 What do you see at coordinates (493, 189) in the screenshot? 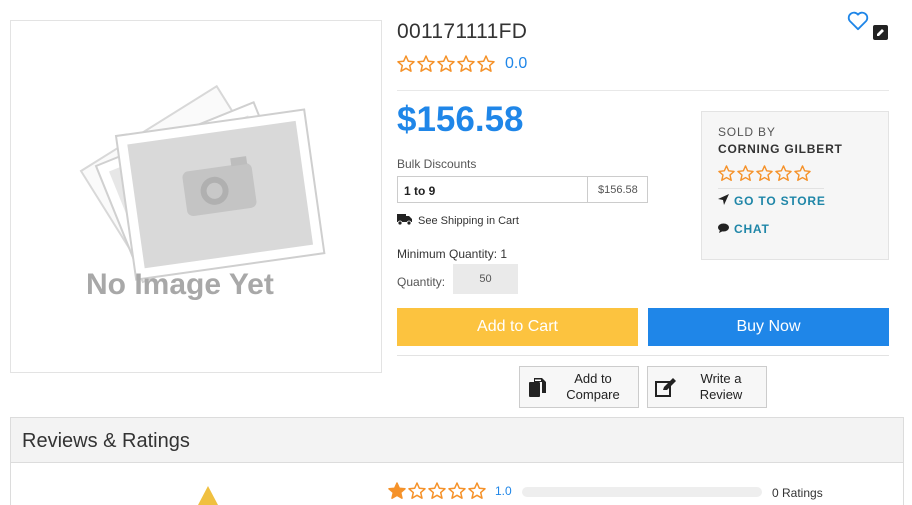
I see `bulk-range-cell: 1 to 9` at bounding box center [493, 189].